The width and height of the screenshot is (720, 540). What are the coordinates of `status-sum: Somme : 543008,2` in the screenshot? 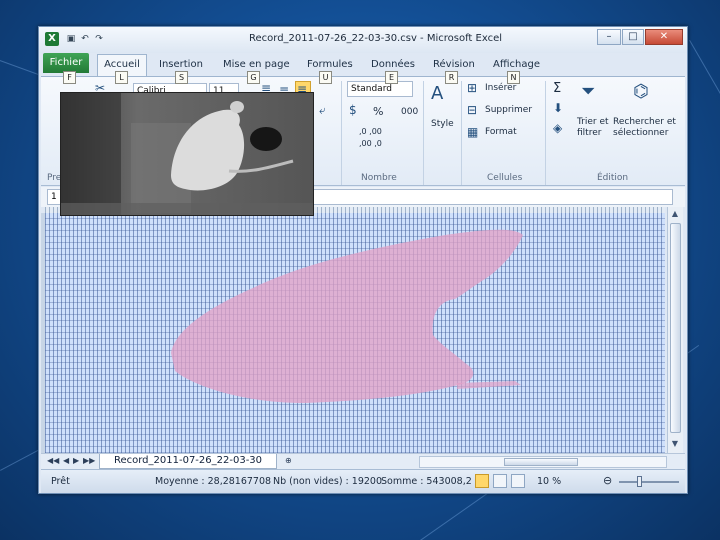 It's located at (426, 481).